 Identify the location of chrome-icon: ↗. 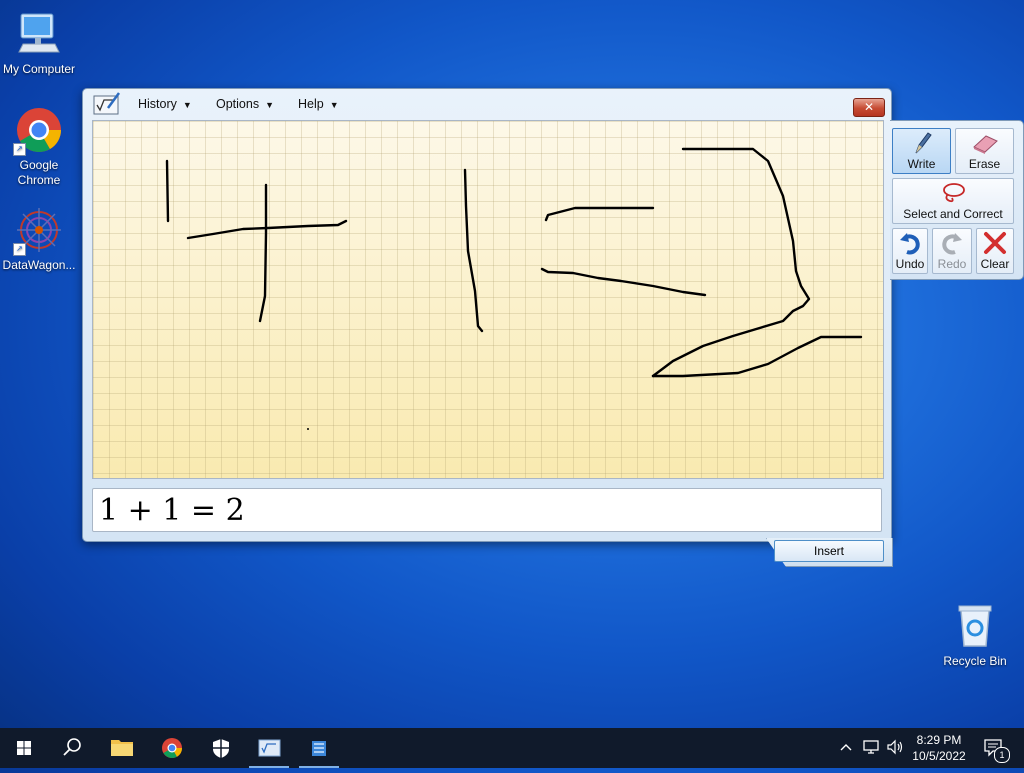
(38, 131).